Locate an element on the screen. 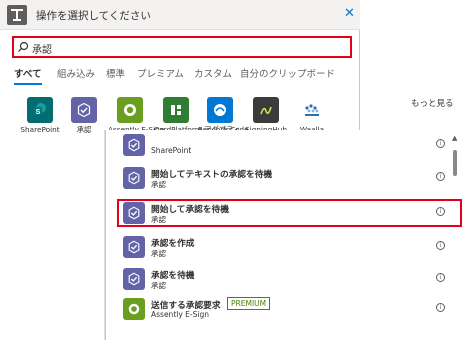 The width and height of the screenshot is (469, 340). operation-icon is located at coordinates (17, 15).